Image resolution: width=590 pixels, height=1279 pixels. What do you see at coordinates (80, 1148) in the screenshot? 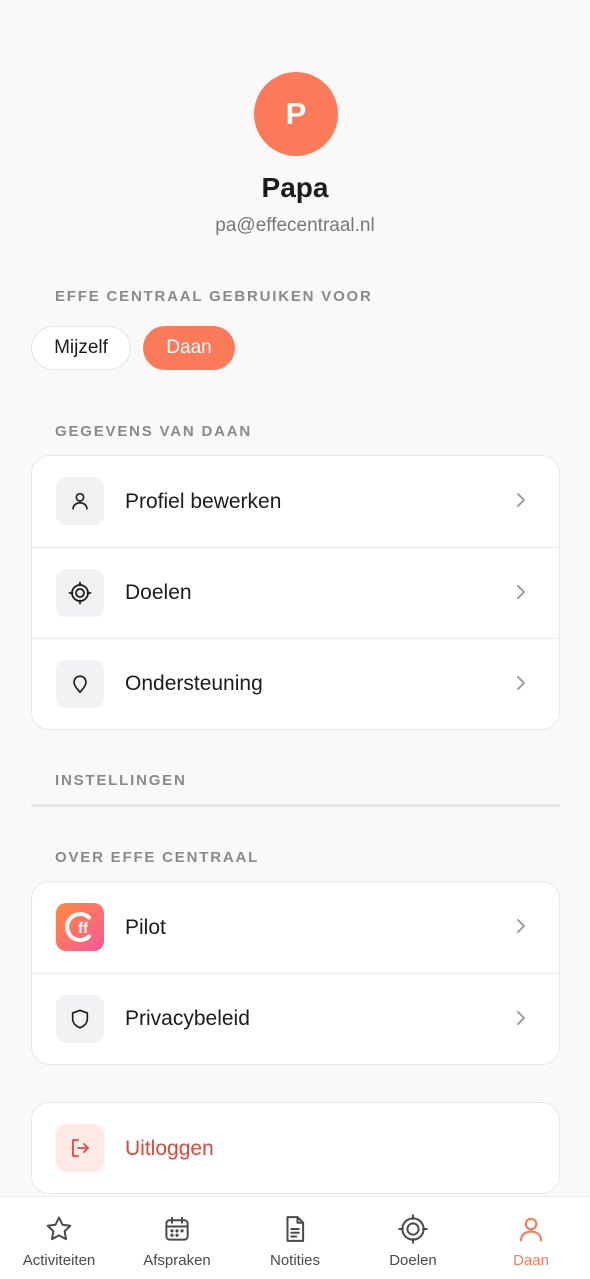
I see `logout-icon` at bounding box center [80, 1148].